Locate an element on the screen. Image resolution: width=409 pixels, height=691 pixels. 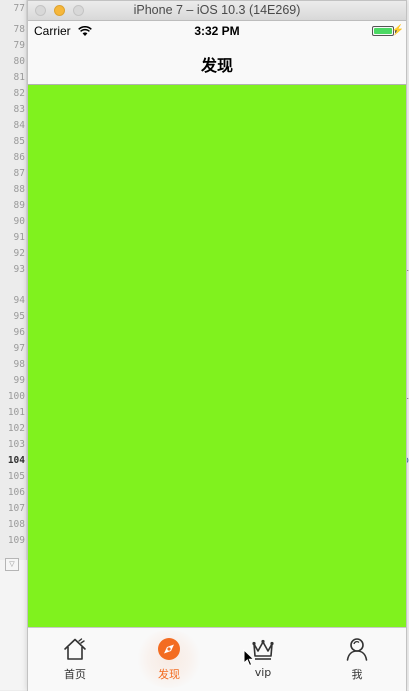
tab-bar: 首页 发现 vip 我 is located at coordinates (217, 659).